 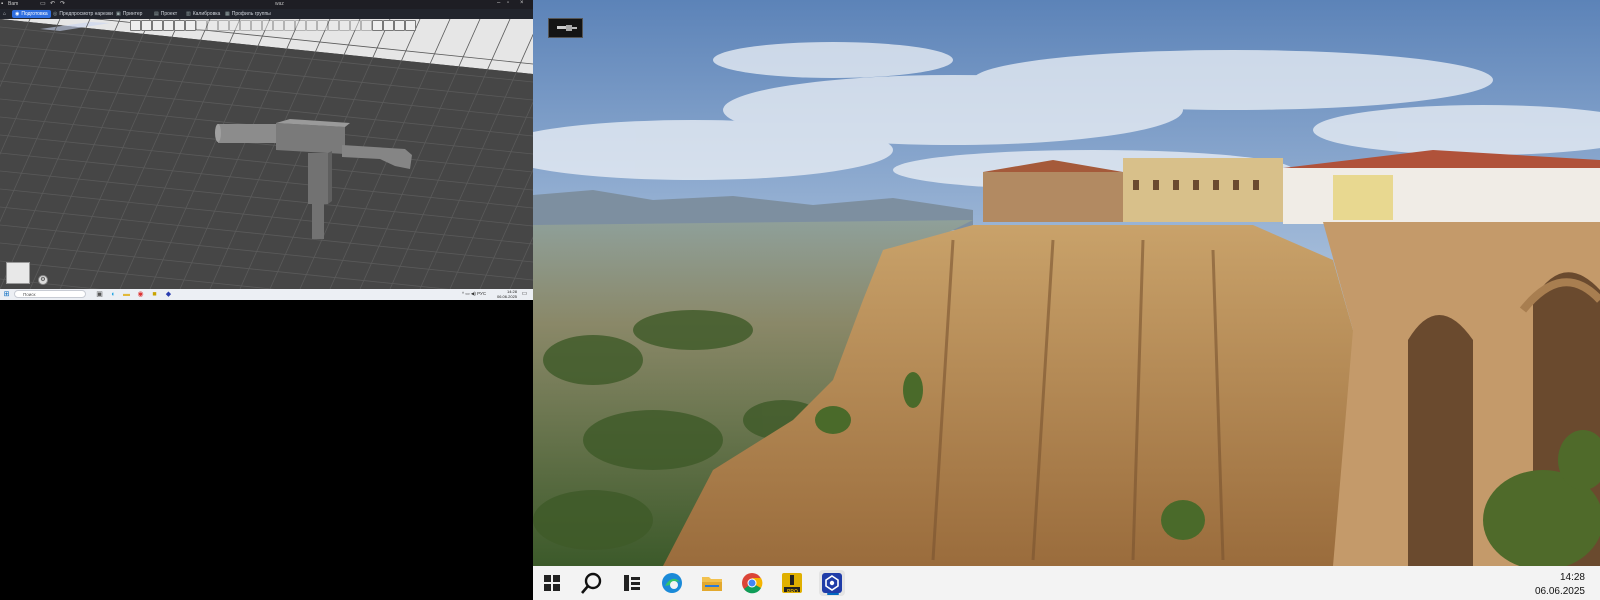 I want to click on save-icon: ▭, so click(x=43, y=4).